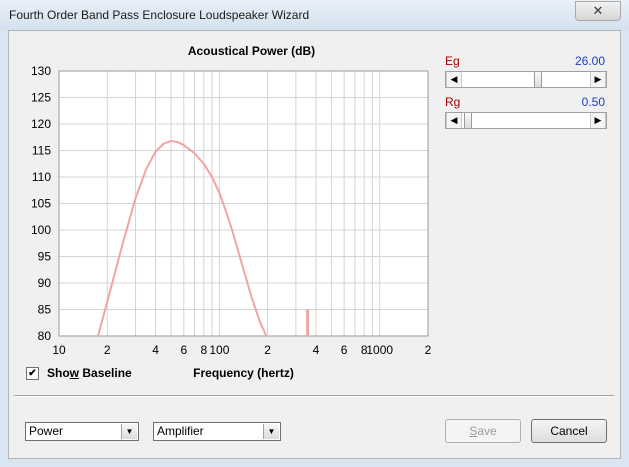 The height and width of the screenshot is (467, 629). Describe the element at coordinates (41, 230) in the screenshot. I see `y-tick-label: 100` at that location.